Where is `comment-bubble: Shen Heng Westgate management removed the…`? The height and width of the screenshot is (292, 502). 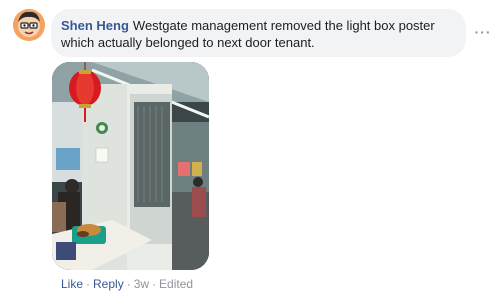 comment-bubble: Shen Heng Westgate management removed the… is located at coordinates (258, 33).